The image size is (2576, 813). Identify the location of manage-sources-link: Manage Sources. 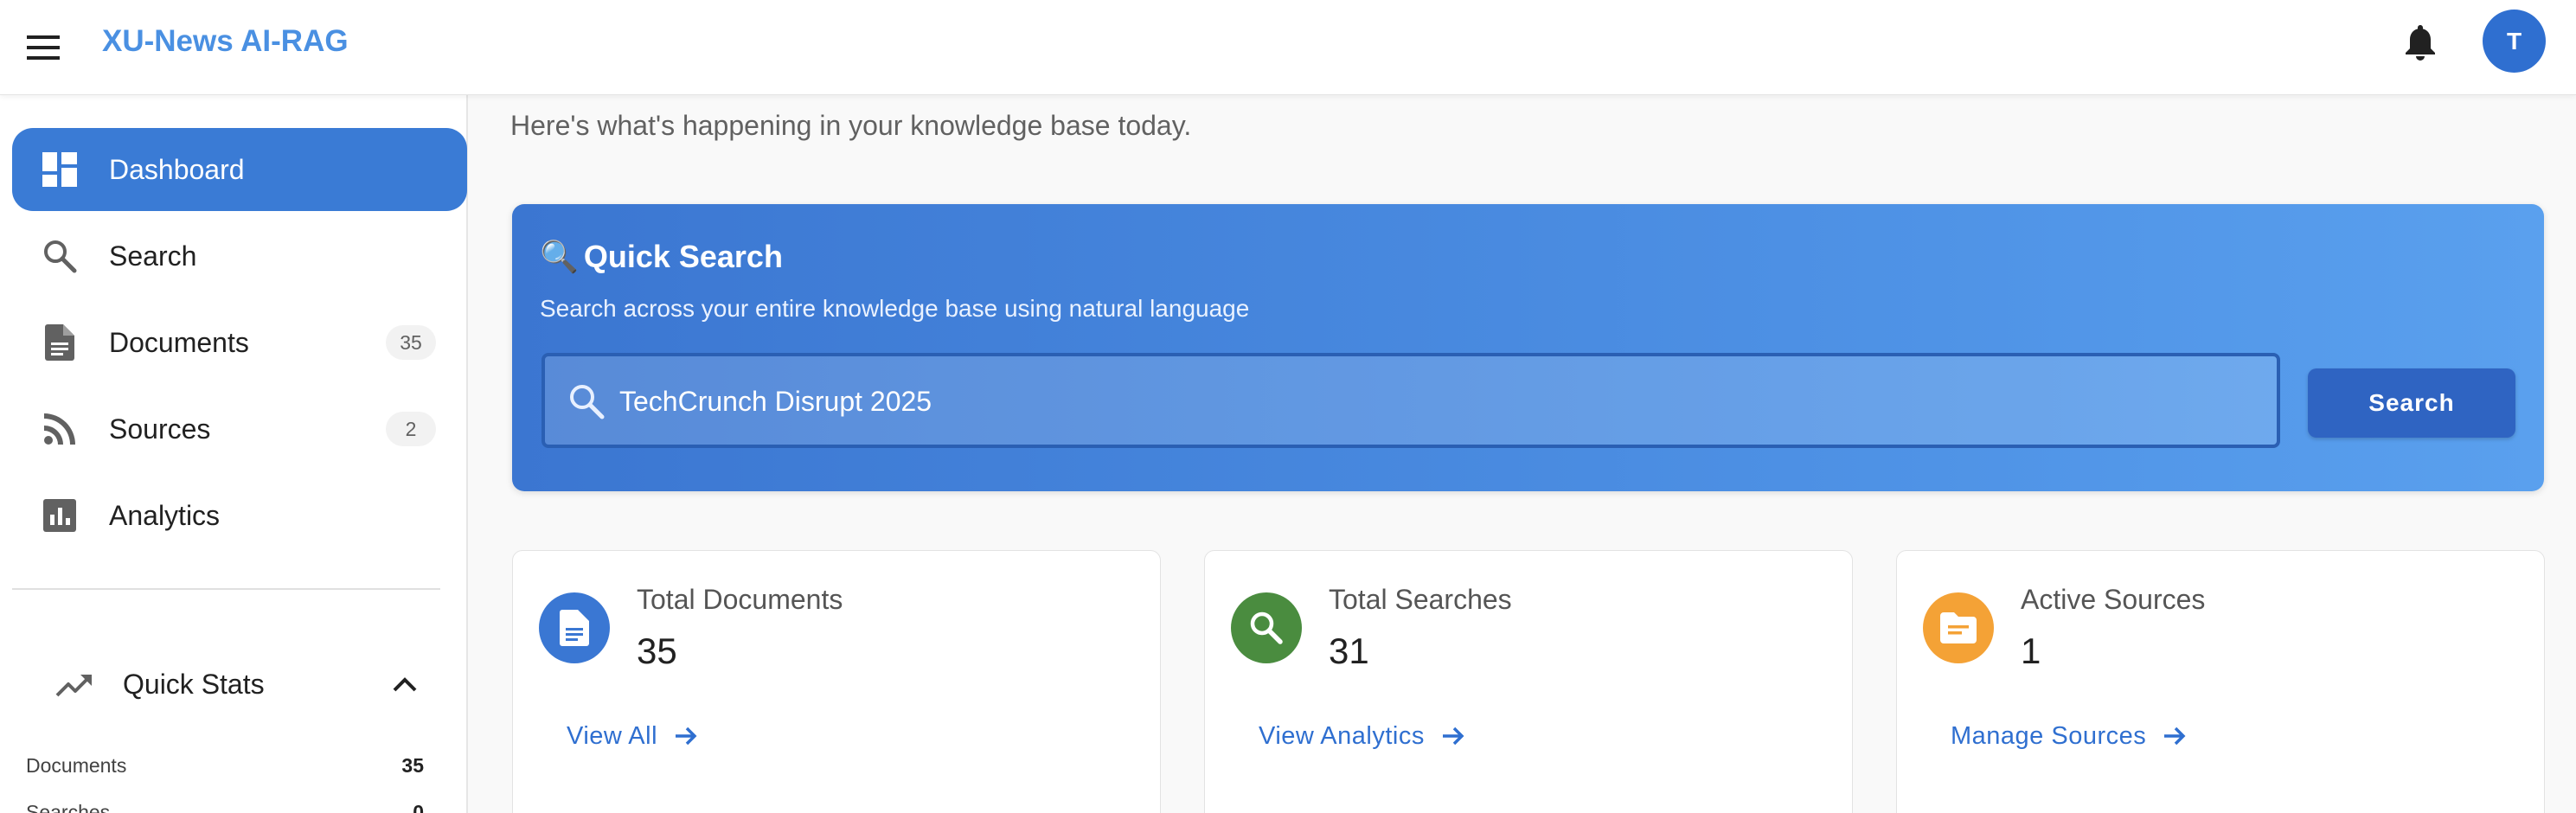
(2069, 736).